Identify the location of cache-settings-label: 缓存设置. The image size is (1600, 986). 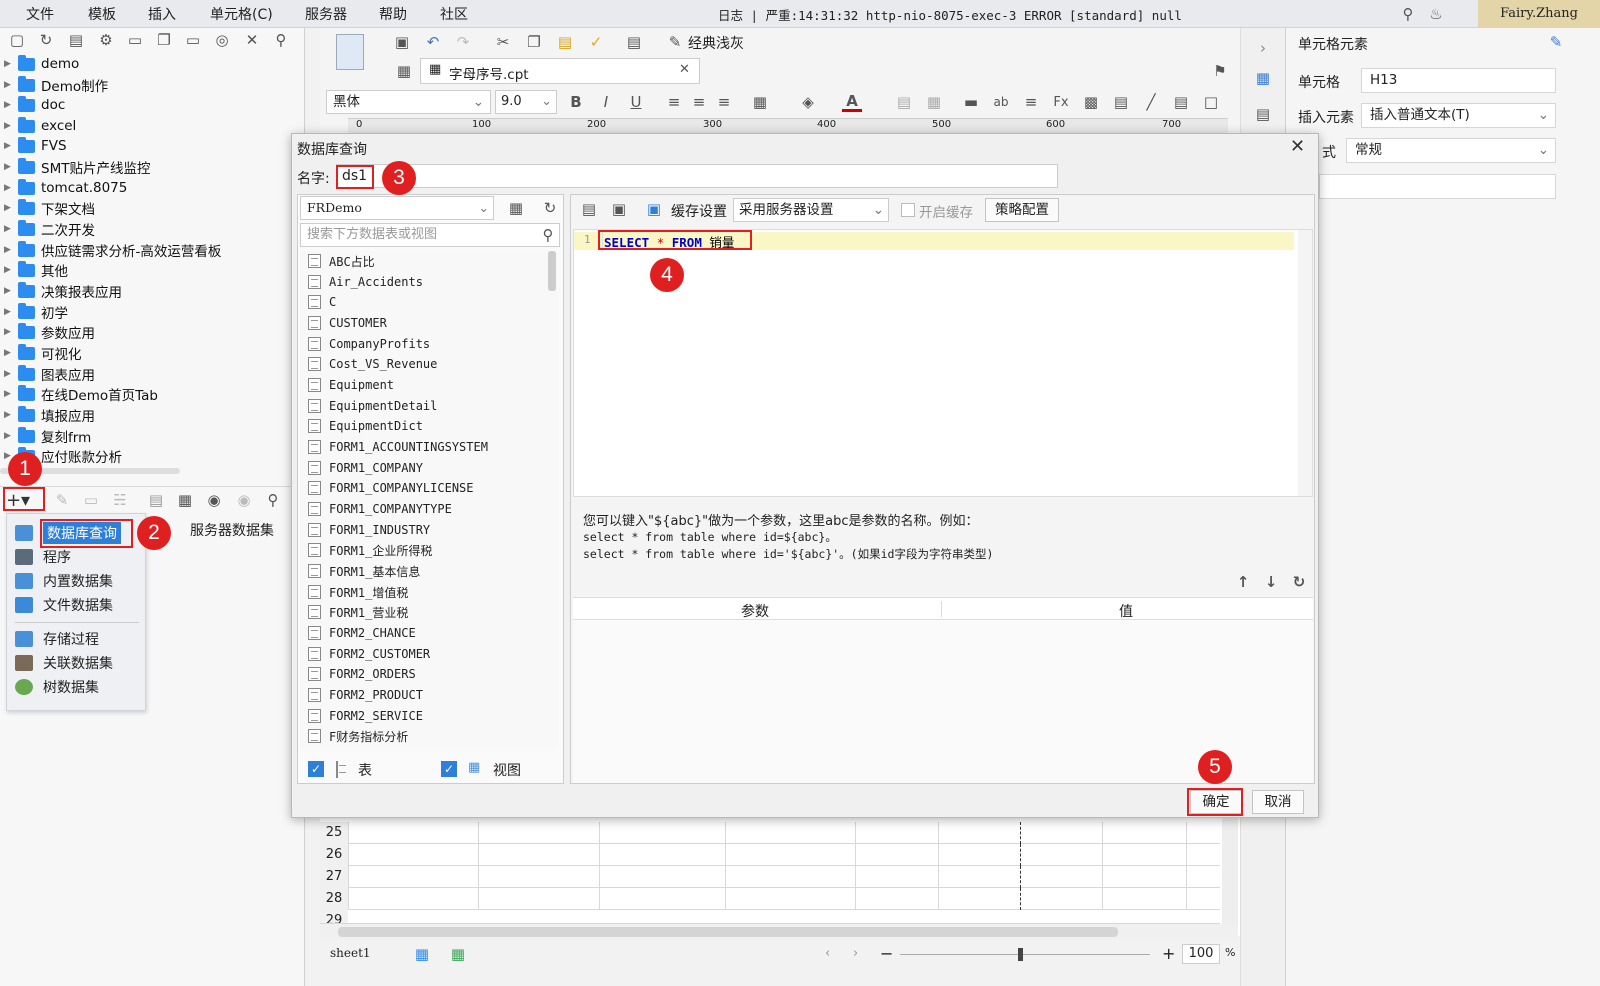
(699, 211).